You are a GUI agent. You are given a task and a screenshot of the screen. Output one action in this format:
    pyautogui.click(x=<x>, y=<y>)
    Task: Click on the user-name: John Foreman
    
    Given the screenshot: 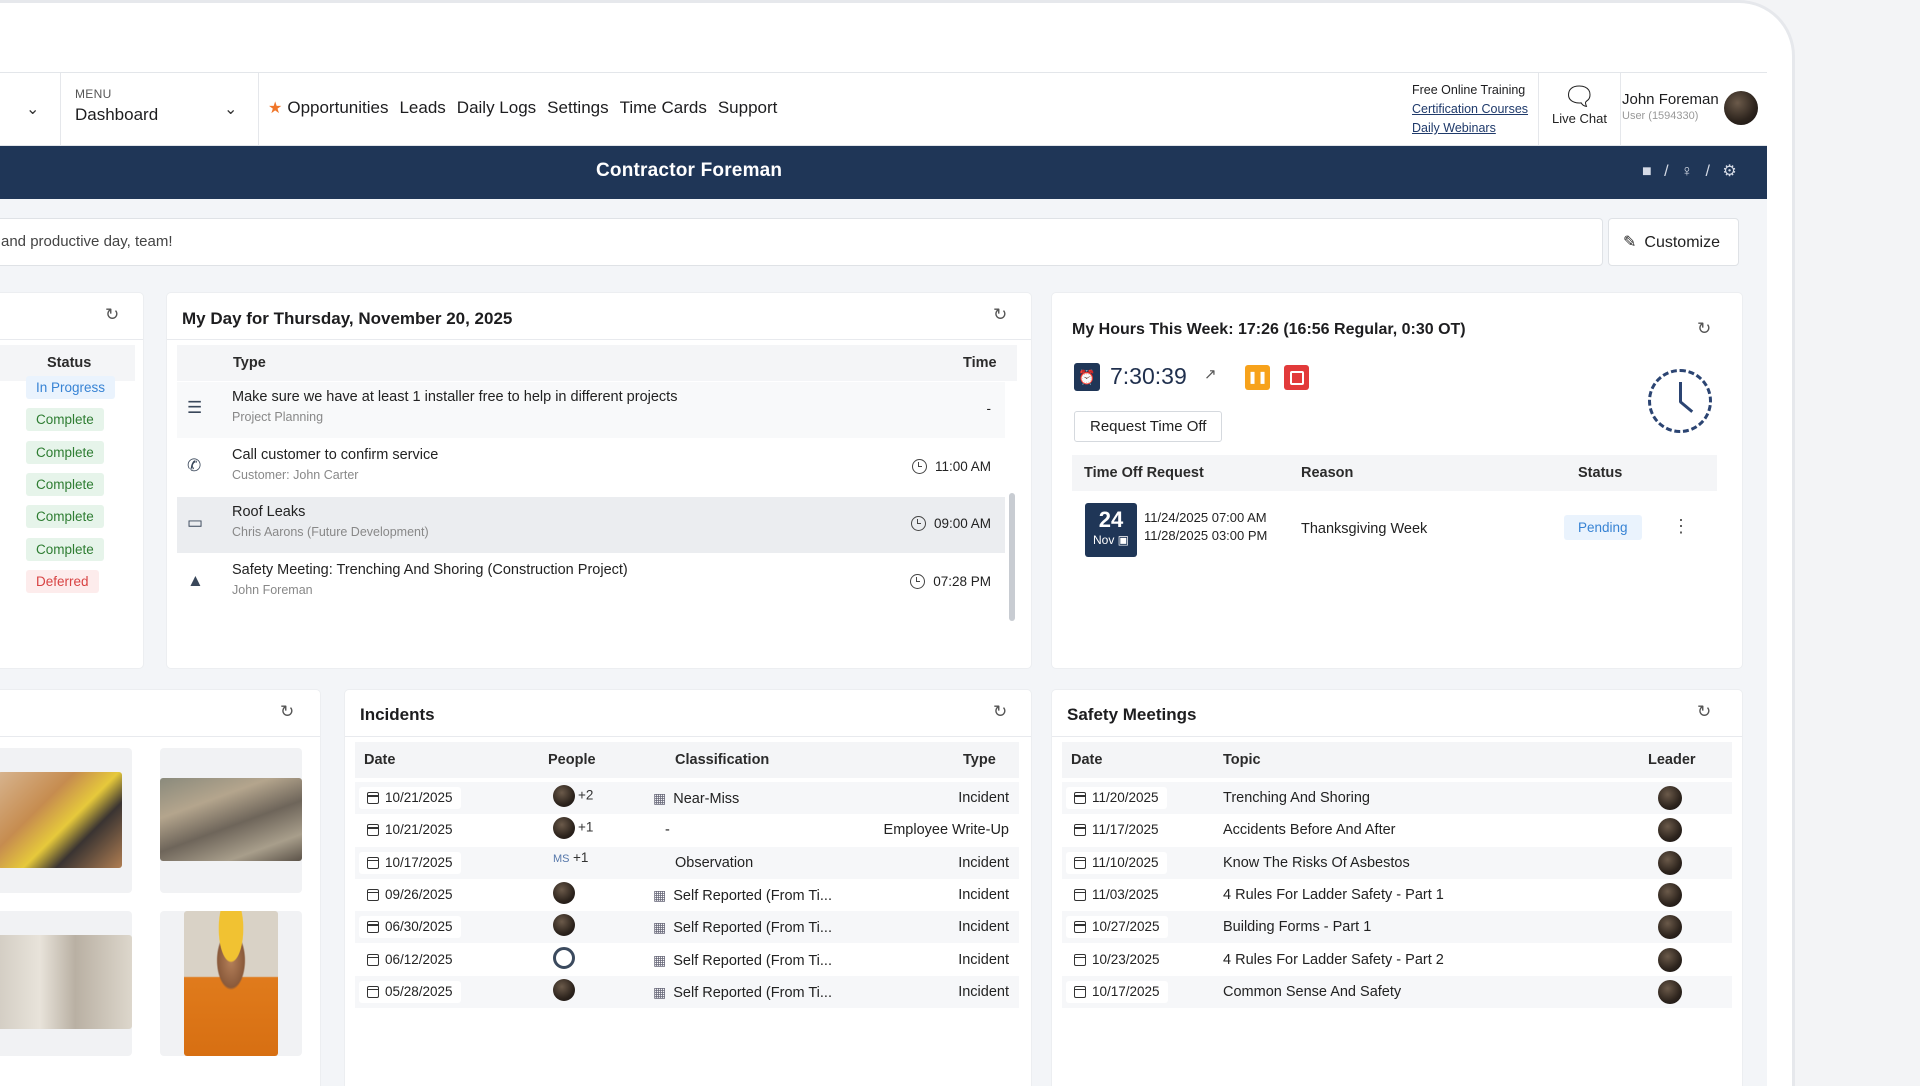 What is the action you would take?
    pyautogui.click(x=1670, y=99)
    